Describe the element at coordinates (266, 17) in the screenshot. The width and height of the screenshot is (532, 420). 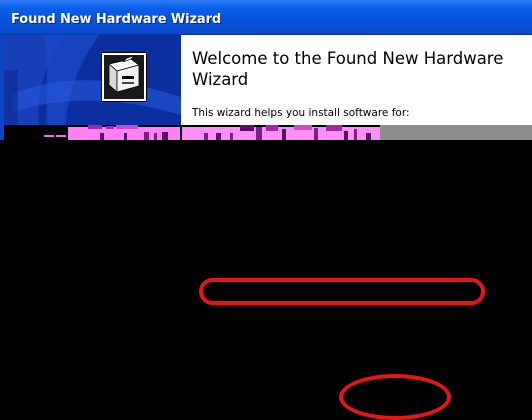
I see `title-bar: Found New Hardware Wizard` at that location.